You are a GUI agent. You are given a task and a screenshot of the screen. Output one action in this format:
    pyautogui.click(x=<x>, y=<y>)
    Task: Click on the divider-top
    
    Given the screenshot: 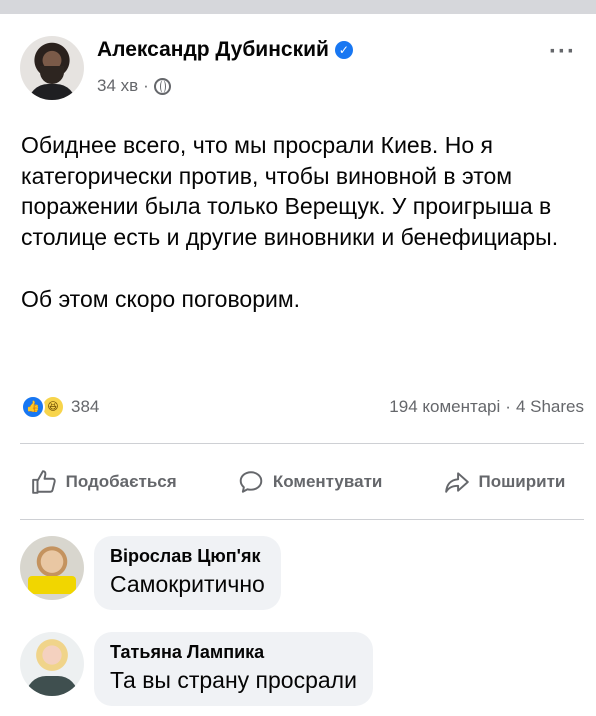 What is the action you would take?
    pyautogui.click(x=302, y=443)
    